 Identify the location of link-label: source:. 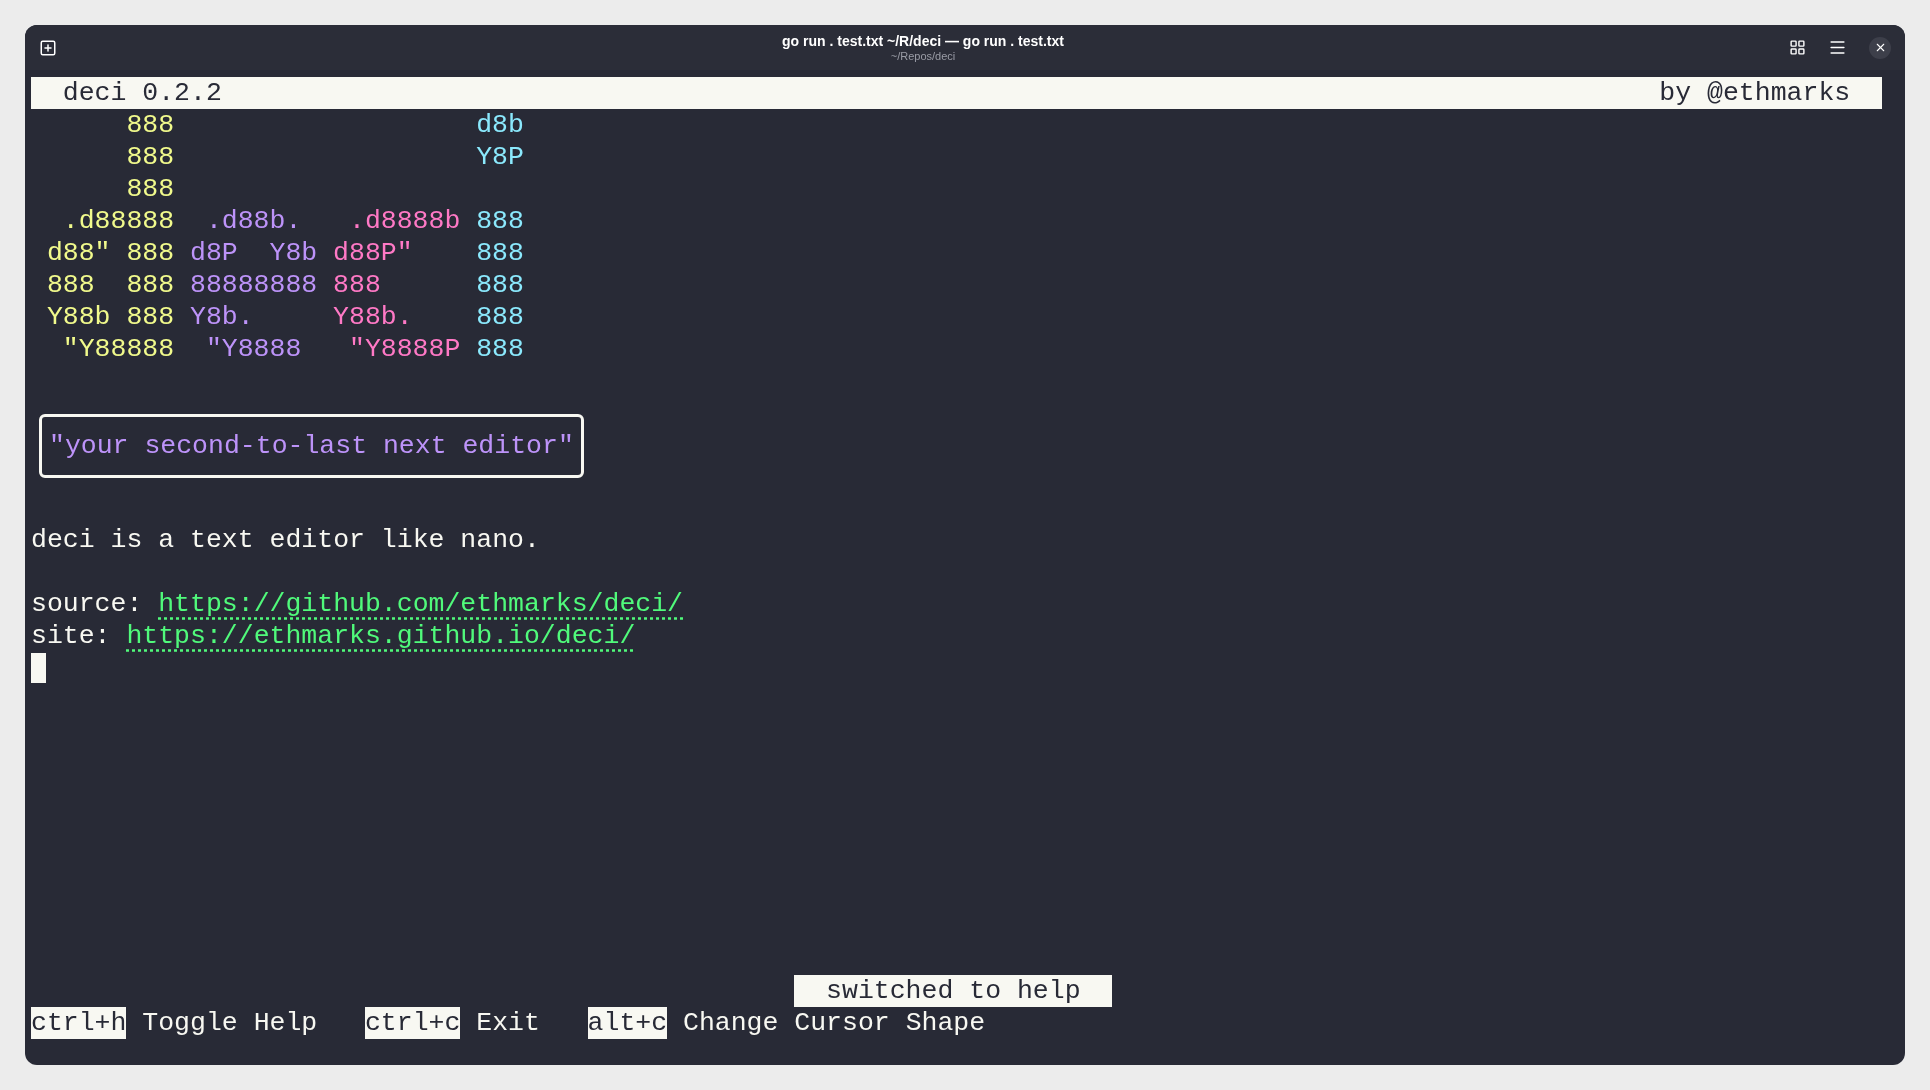
(87, 604).